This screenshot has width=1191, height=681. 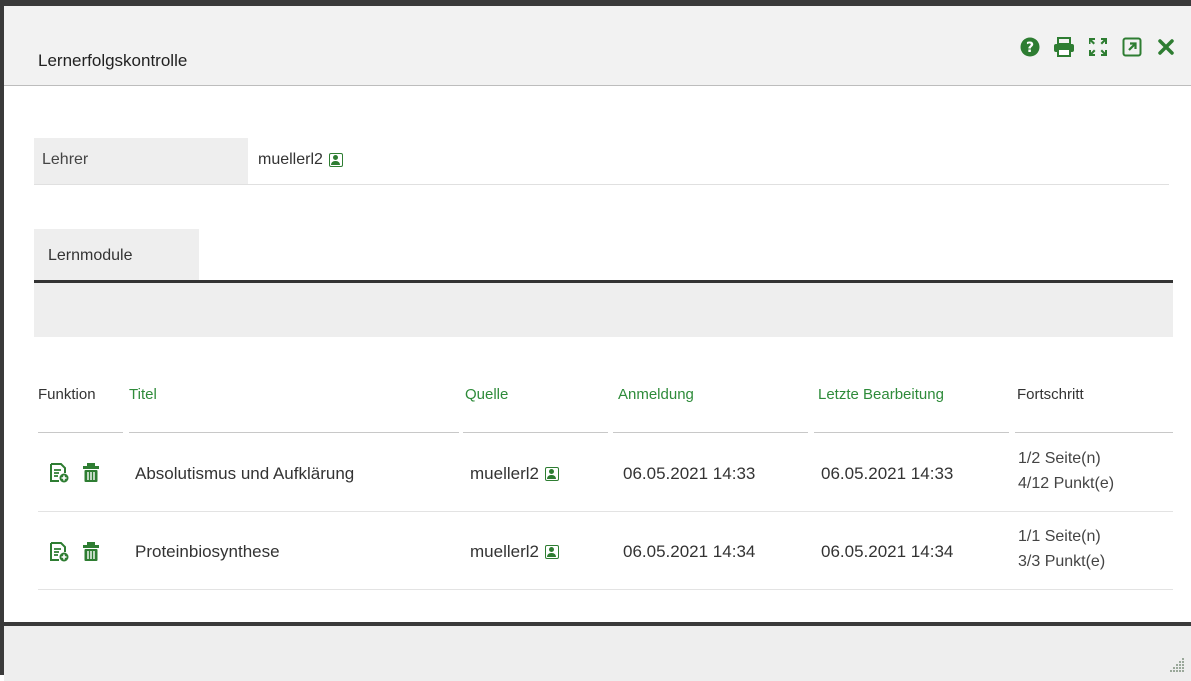 I want to click on column-header-progress: Fortschritt, so click(x=1050, y=394).